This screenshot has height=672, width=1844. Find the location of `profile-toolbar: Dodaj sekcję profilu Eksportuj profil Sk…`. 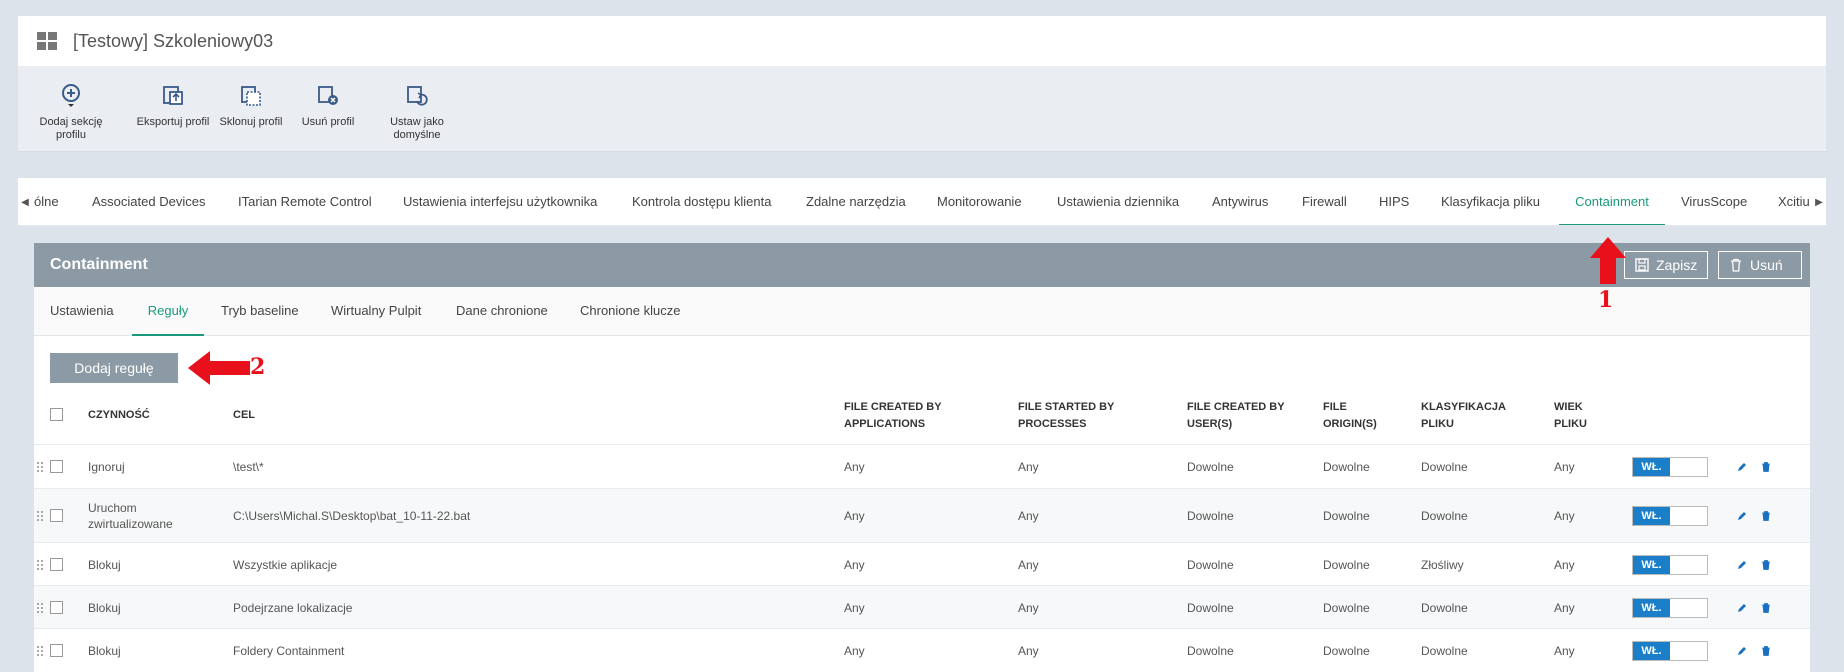

profile-toolbar: Dodaj sekcję profilu Eksportuj profil Sk… is located at coordinates (922, 109).